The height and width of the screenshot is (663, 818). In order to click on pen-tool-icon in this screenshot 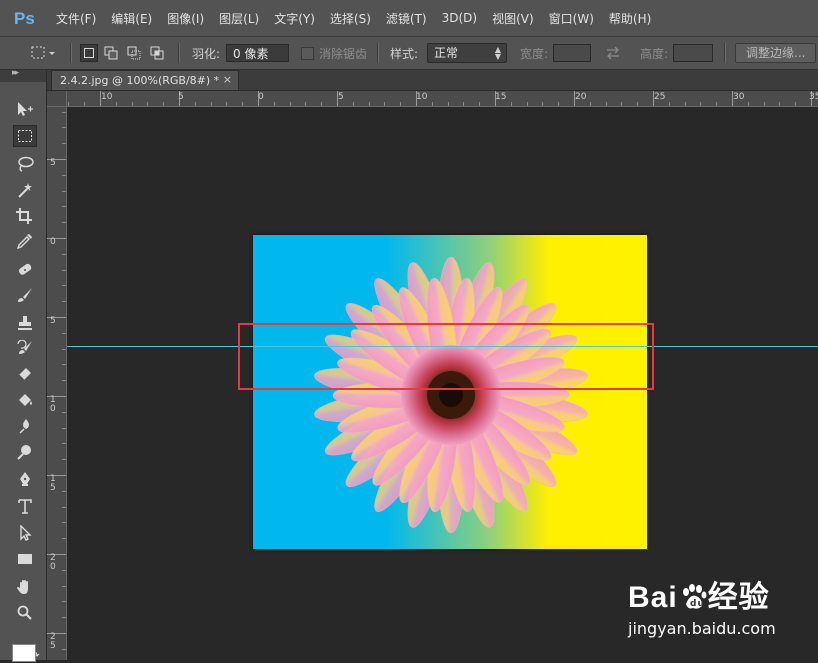, I will do `click(25, 479)`.